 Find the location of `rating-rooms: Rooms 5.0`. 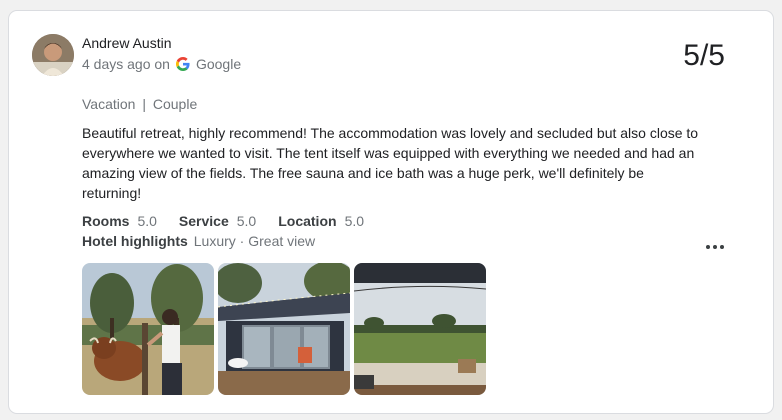

rating-rooms: Rooms 5.0 is located at coordinates (119, 221).